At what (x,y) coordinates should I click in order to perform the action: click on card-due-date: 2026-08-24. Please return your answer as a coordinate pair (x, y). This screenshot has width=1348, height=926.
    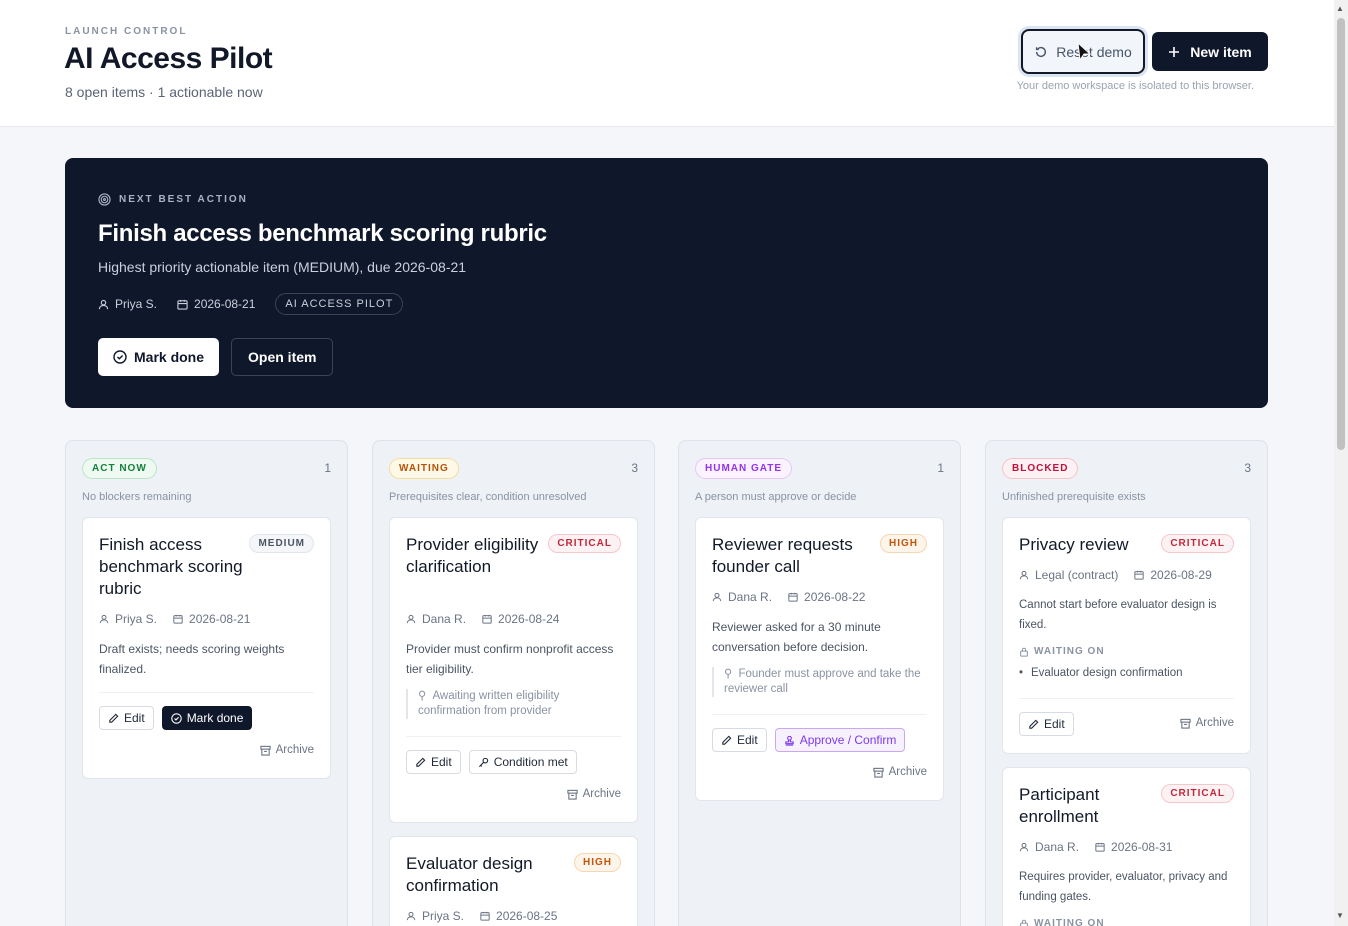
    Looking at the image, I should click on (529, 619).